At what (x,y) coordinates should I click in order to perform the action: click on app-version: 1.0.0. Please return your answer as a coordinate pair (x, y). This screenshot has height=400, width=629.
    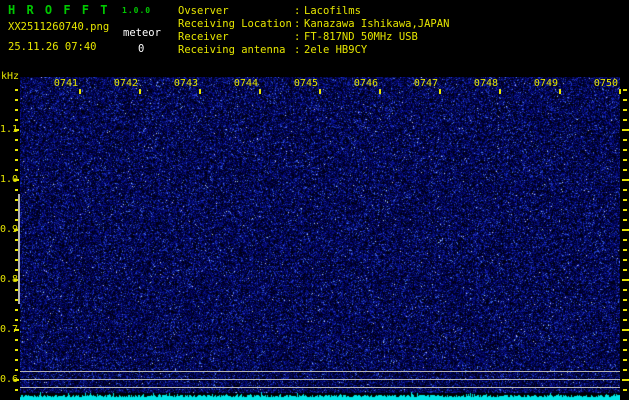
    Looking at the image, I should click on (137, 10).